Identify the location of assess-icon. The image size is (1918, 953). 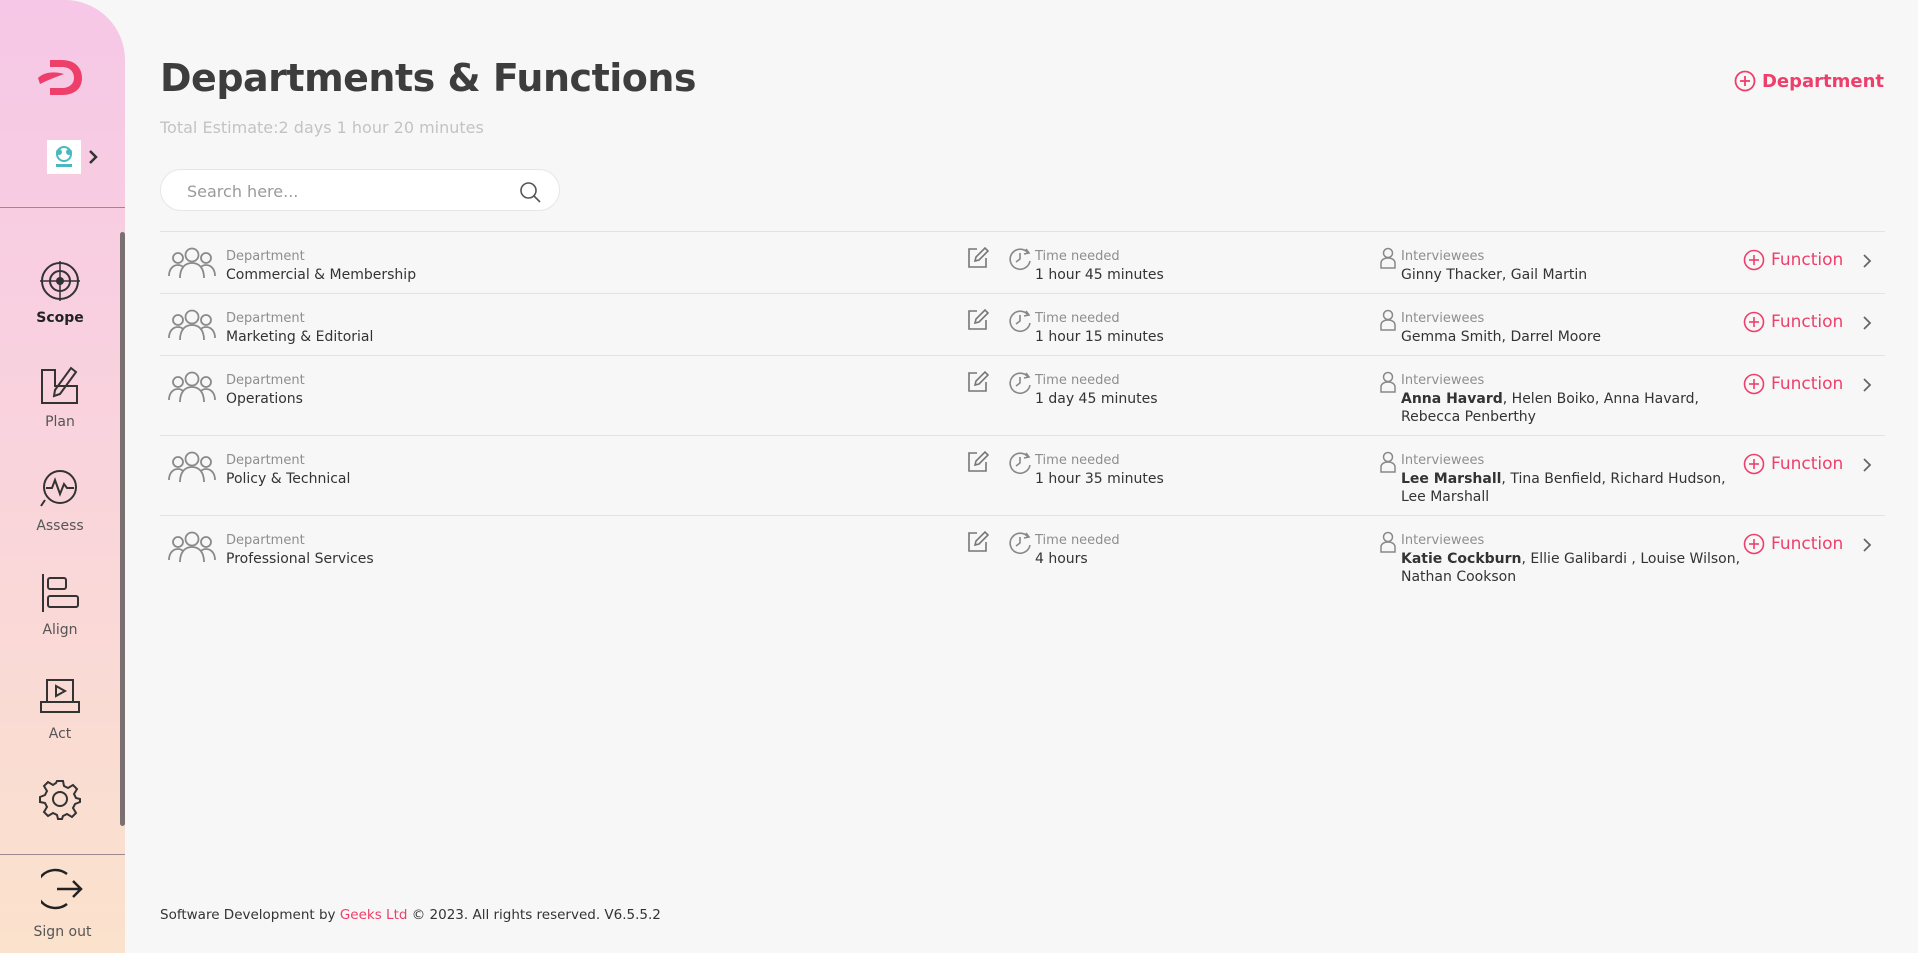
(58, 488).